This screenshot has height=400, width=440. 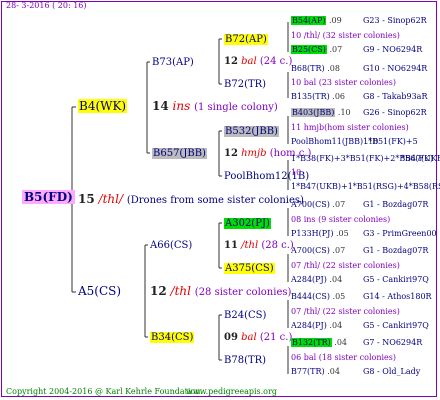 I want to click on g3-mark-1: bal, so click(x=249, y=61).